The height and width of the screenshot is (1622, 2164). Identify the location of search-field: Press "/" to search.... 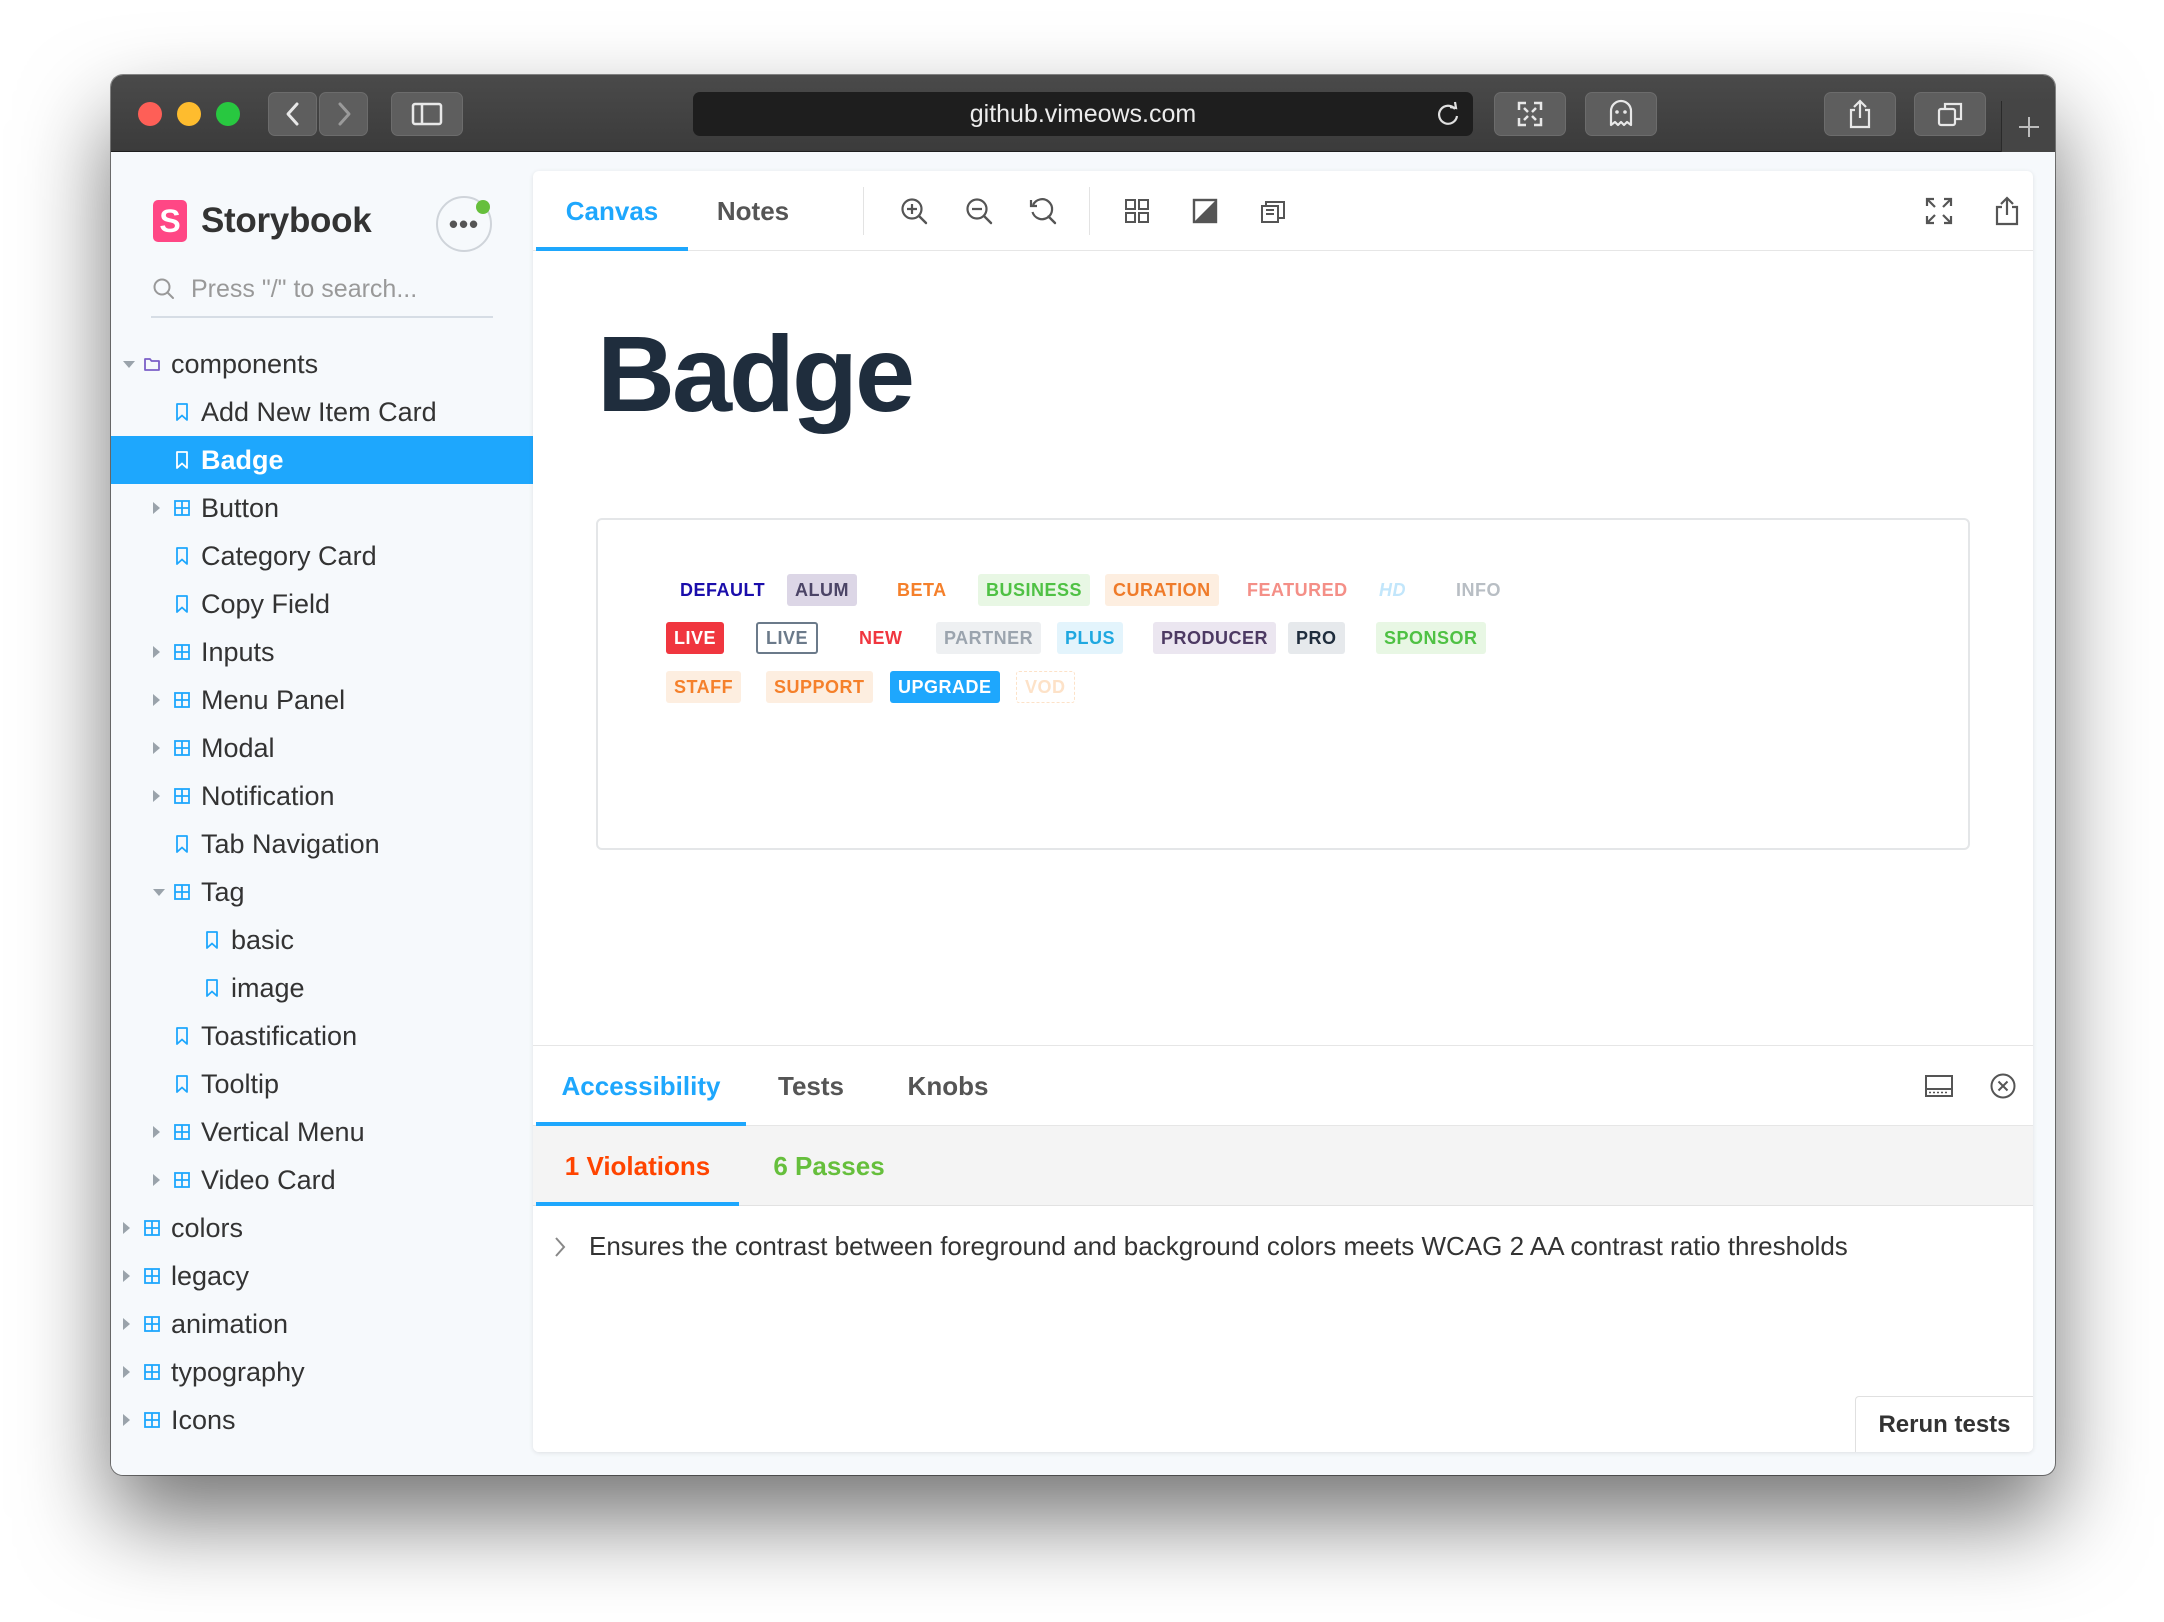
(322, 290).